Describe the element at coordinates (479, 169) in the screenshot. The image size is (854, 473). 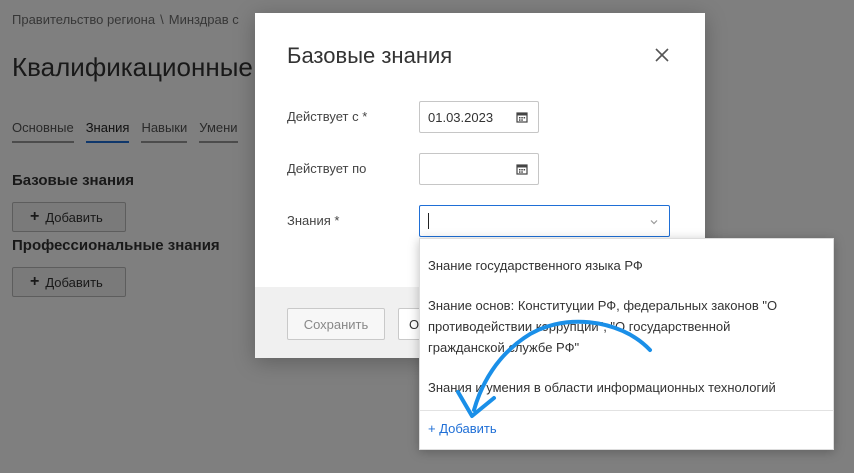
I see `valid-to-date-field` at that location.